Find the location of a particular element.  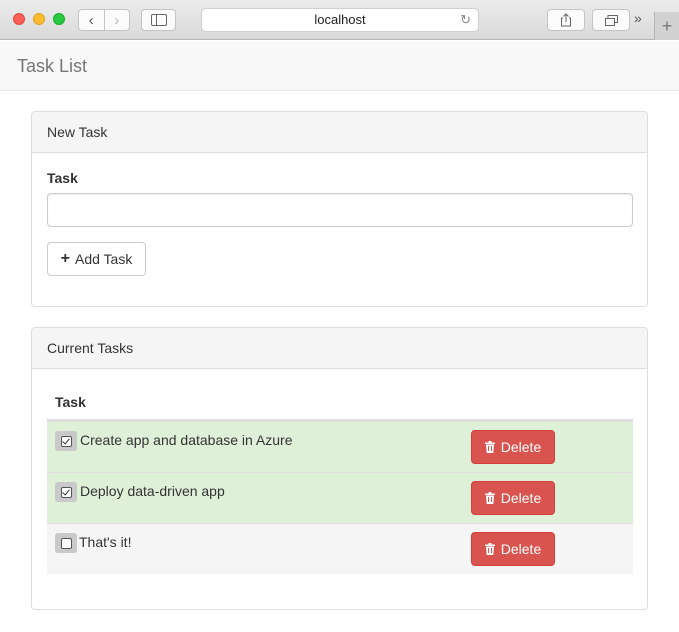

minimize-window-button is located at coordinates (39, 19).